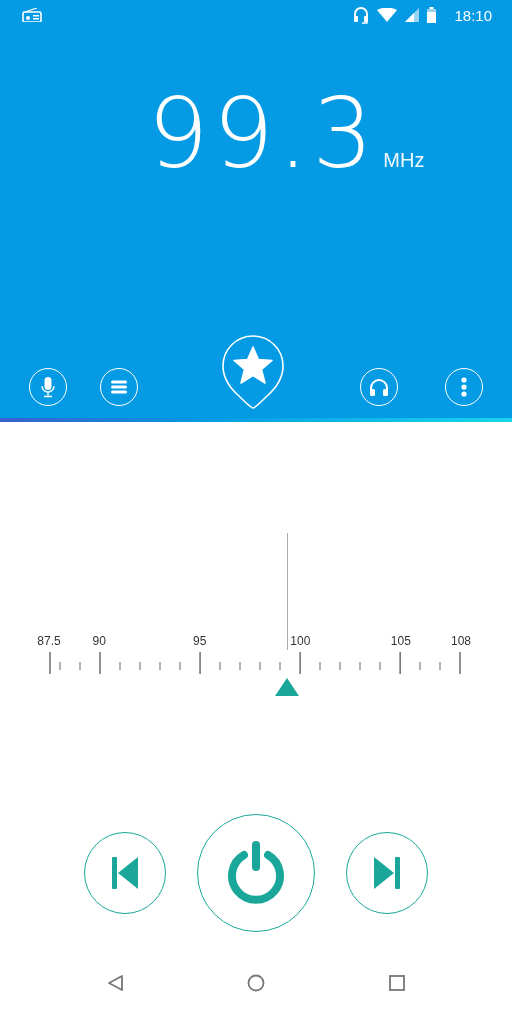 This screenshot has width=512, height=1024. Describe the element at coordinates (125, 873) in the screenshot. I see `skip-previous-icon` at that location.